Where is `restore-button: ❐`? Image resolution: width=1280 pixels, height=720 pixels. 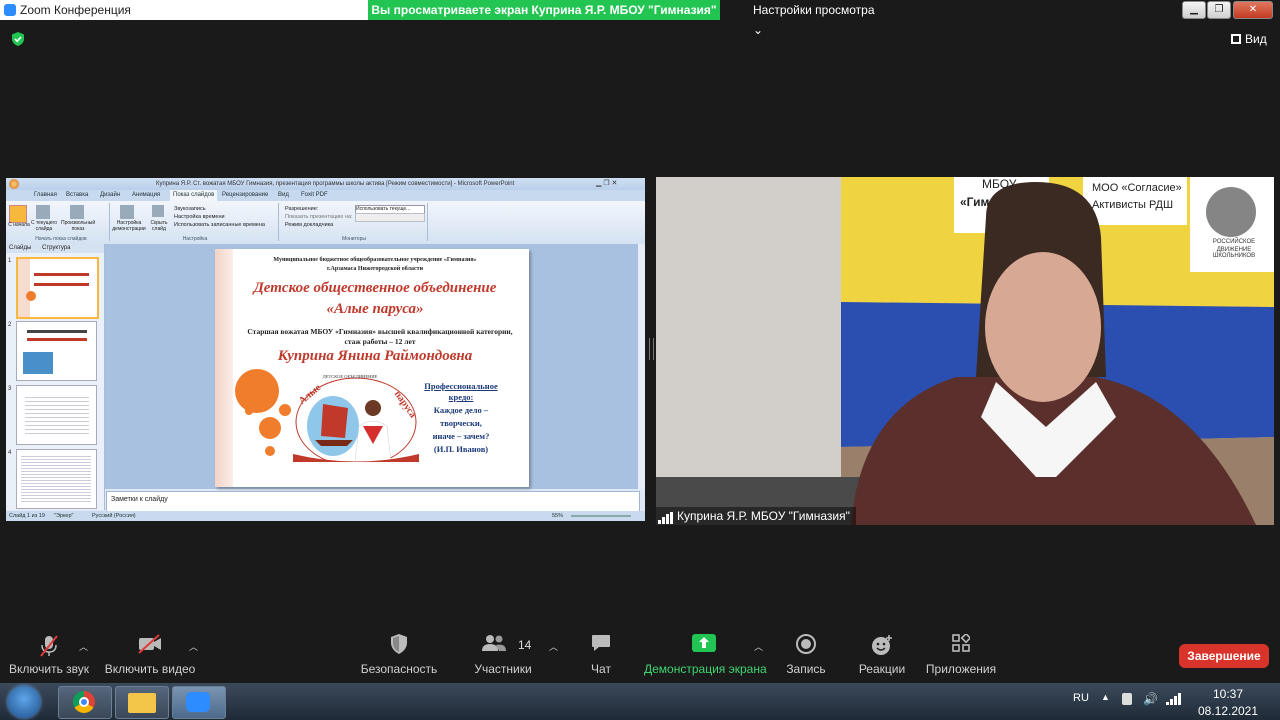
restore-button: ❐ is located at coordinates (1219, 10).